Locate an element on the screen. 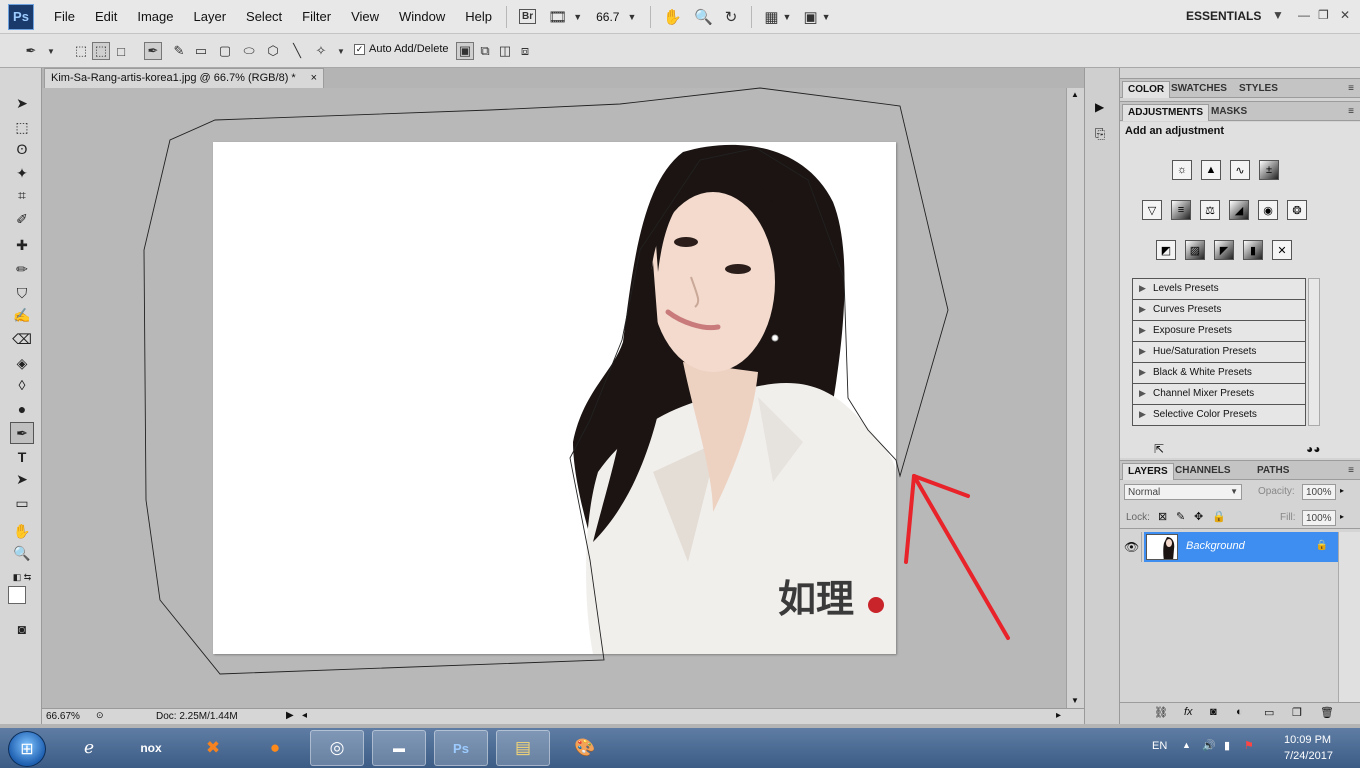 This screenshot has height=768, width=1360. tab-swatches: SWATCHES is located at coordinates (1199, 89).